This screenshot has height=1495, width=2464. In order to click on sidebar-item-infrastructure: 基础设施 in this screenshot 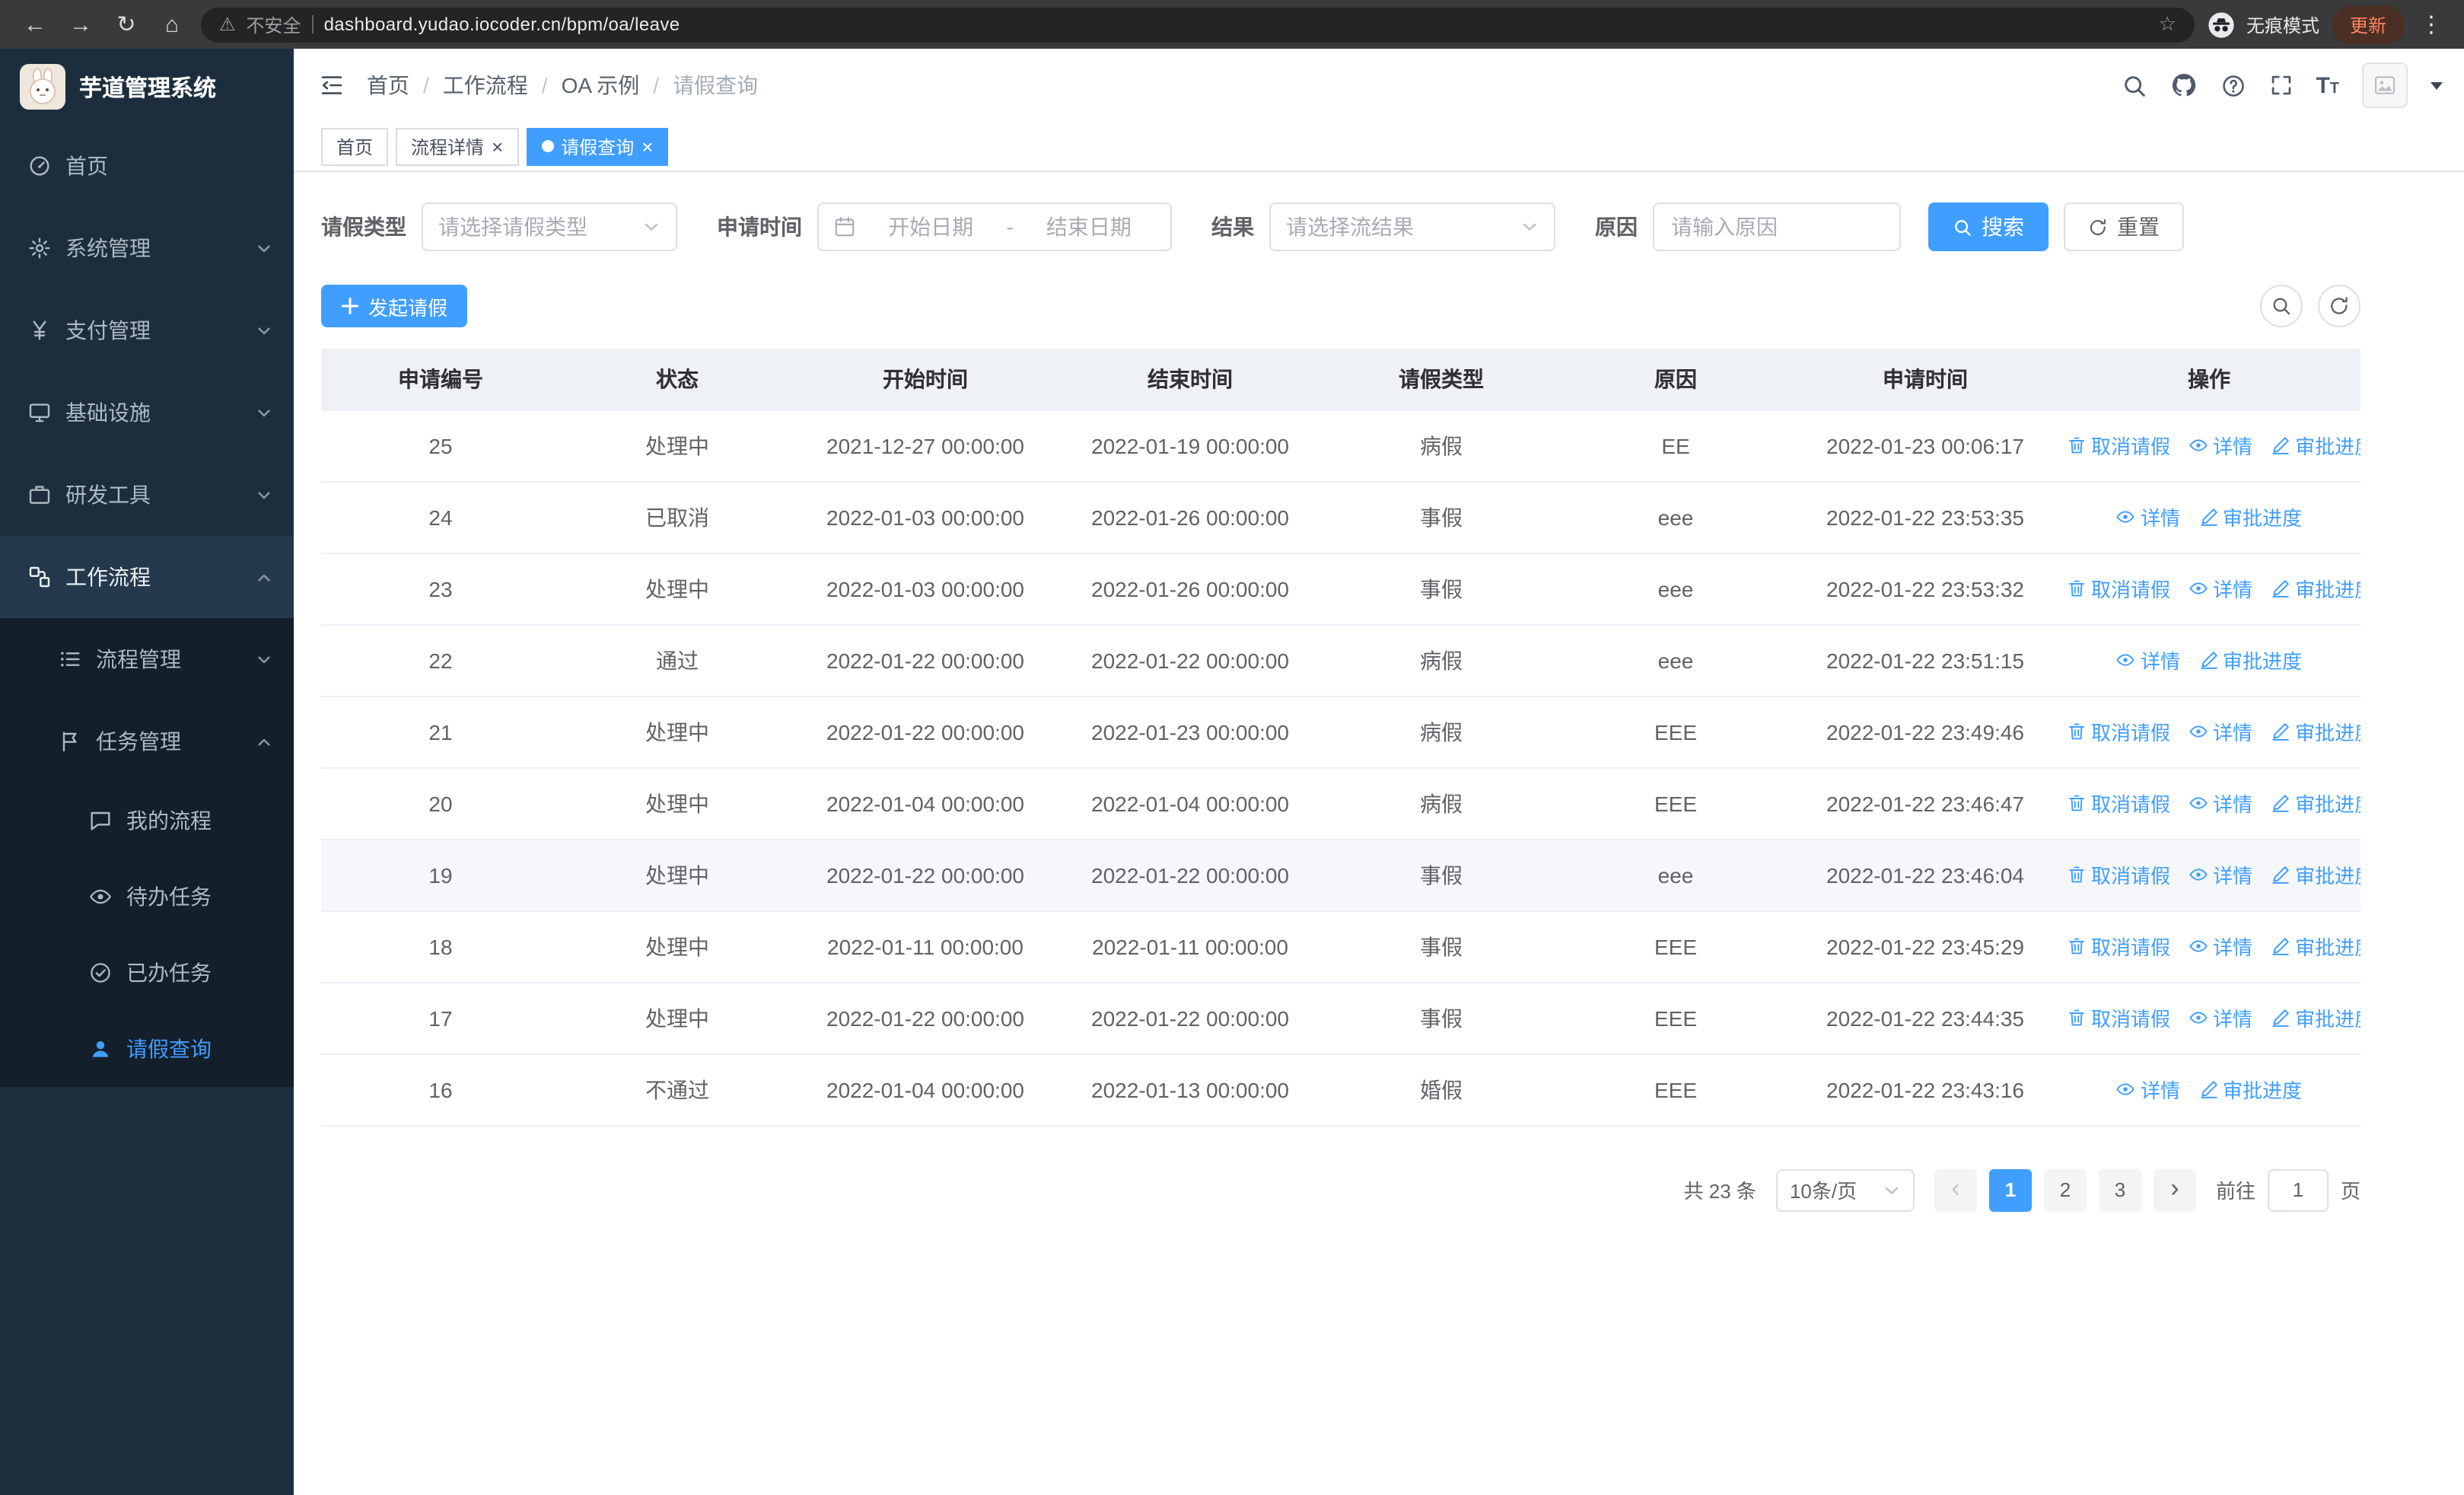, I will do `click(147, 413)`.